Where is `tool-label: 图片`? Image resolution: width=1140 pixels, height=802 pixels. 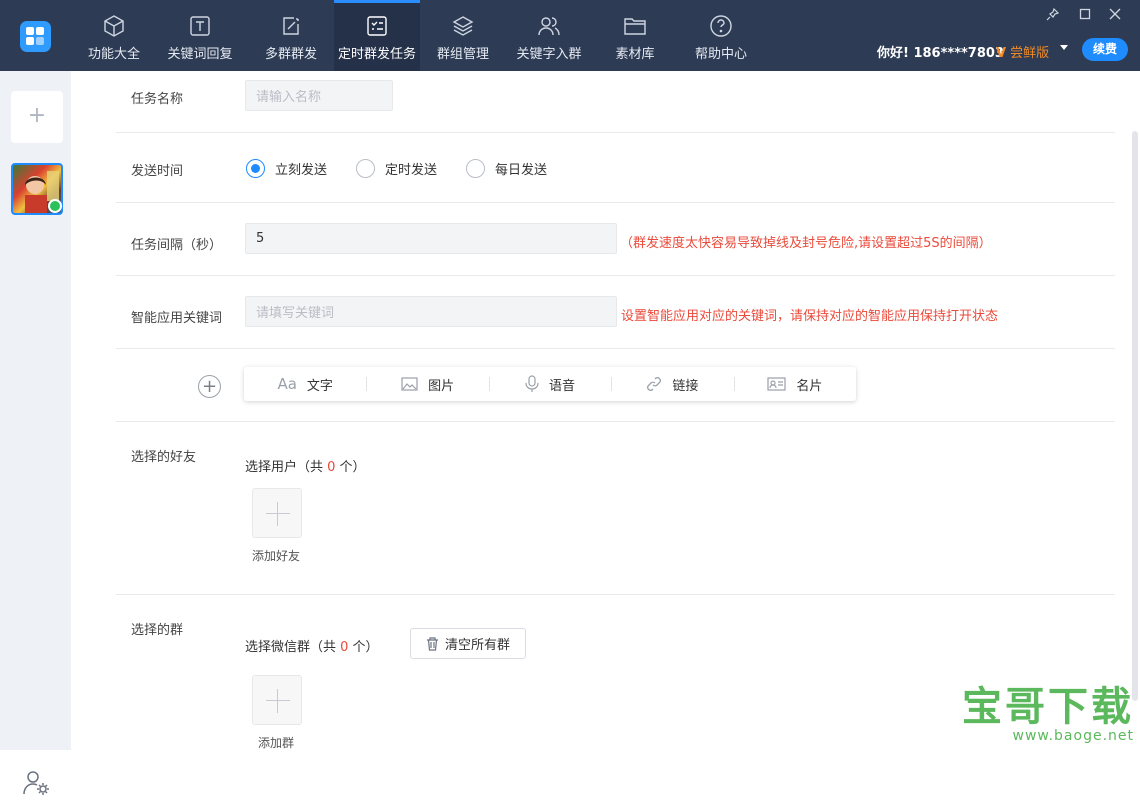
tool-label: 图片 is located at coordinates (441, 386).